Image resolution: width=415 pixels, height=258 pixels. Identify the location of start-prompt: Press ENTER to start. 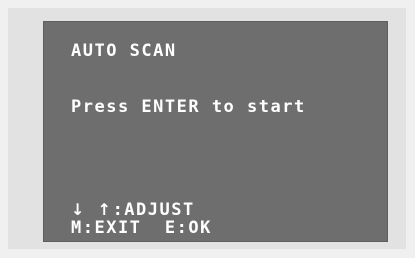
(188, 107).